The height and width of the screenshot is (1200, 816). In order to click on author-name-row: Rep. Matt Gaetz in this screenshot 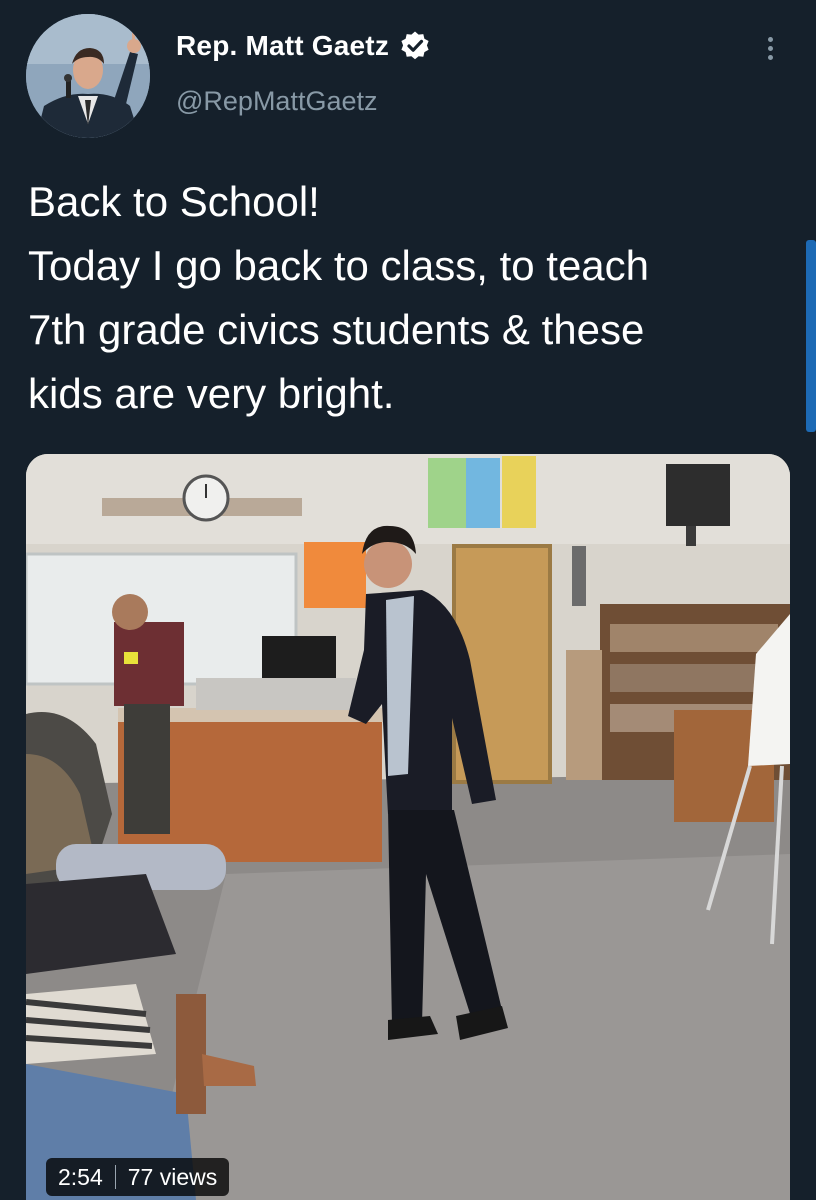, I will do `click(303, 46)`.